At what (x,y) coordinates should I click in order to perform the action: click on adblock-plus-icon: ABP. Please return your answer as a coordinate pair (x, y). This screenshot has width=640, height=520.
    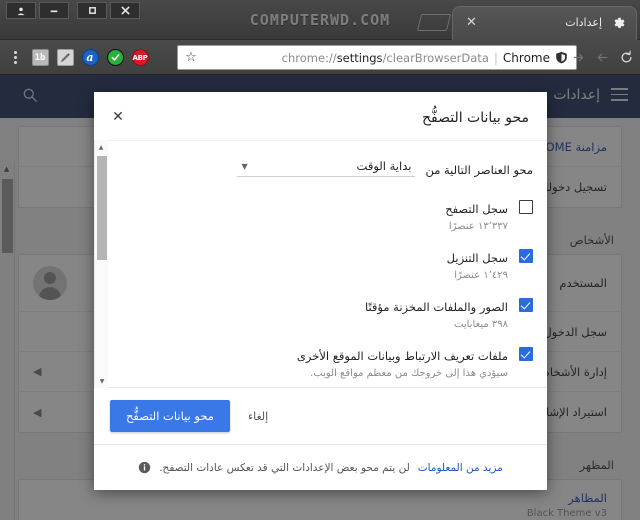
    Looking at the image, I should click on (140, 57).